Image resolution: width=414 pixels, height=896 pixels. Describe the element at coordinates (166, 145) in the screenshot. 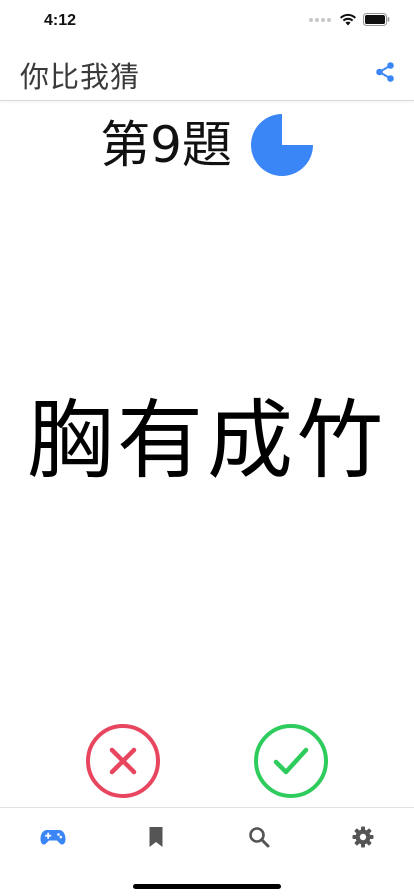

I see `question-number: 第9題` at that location.